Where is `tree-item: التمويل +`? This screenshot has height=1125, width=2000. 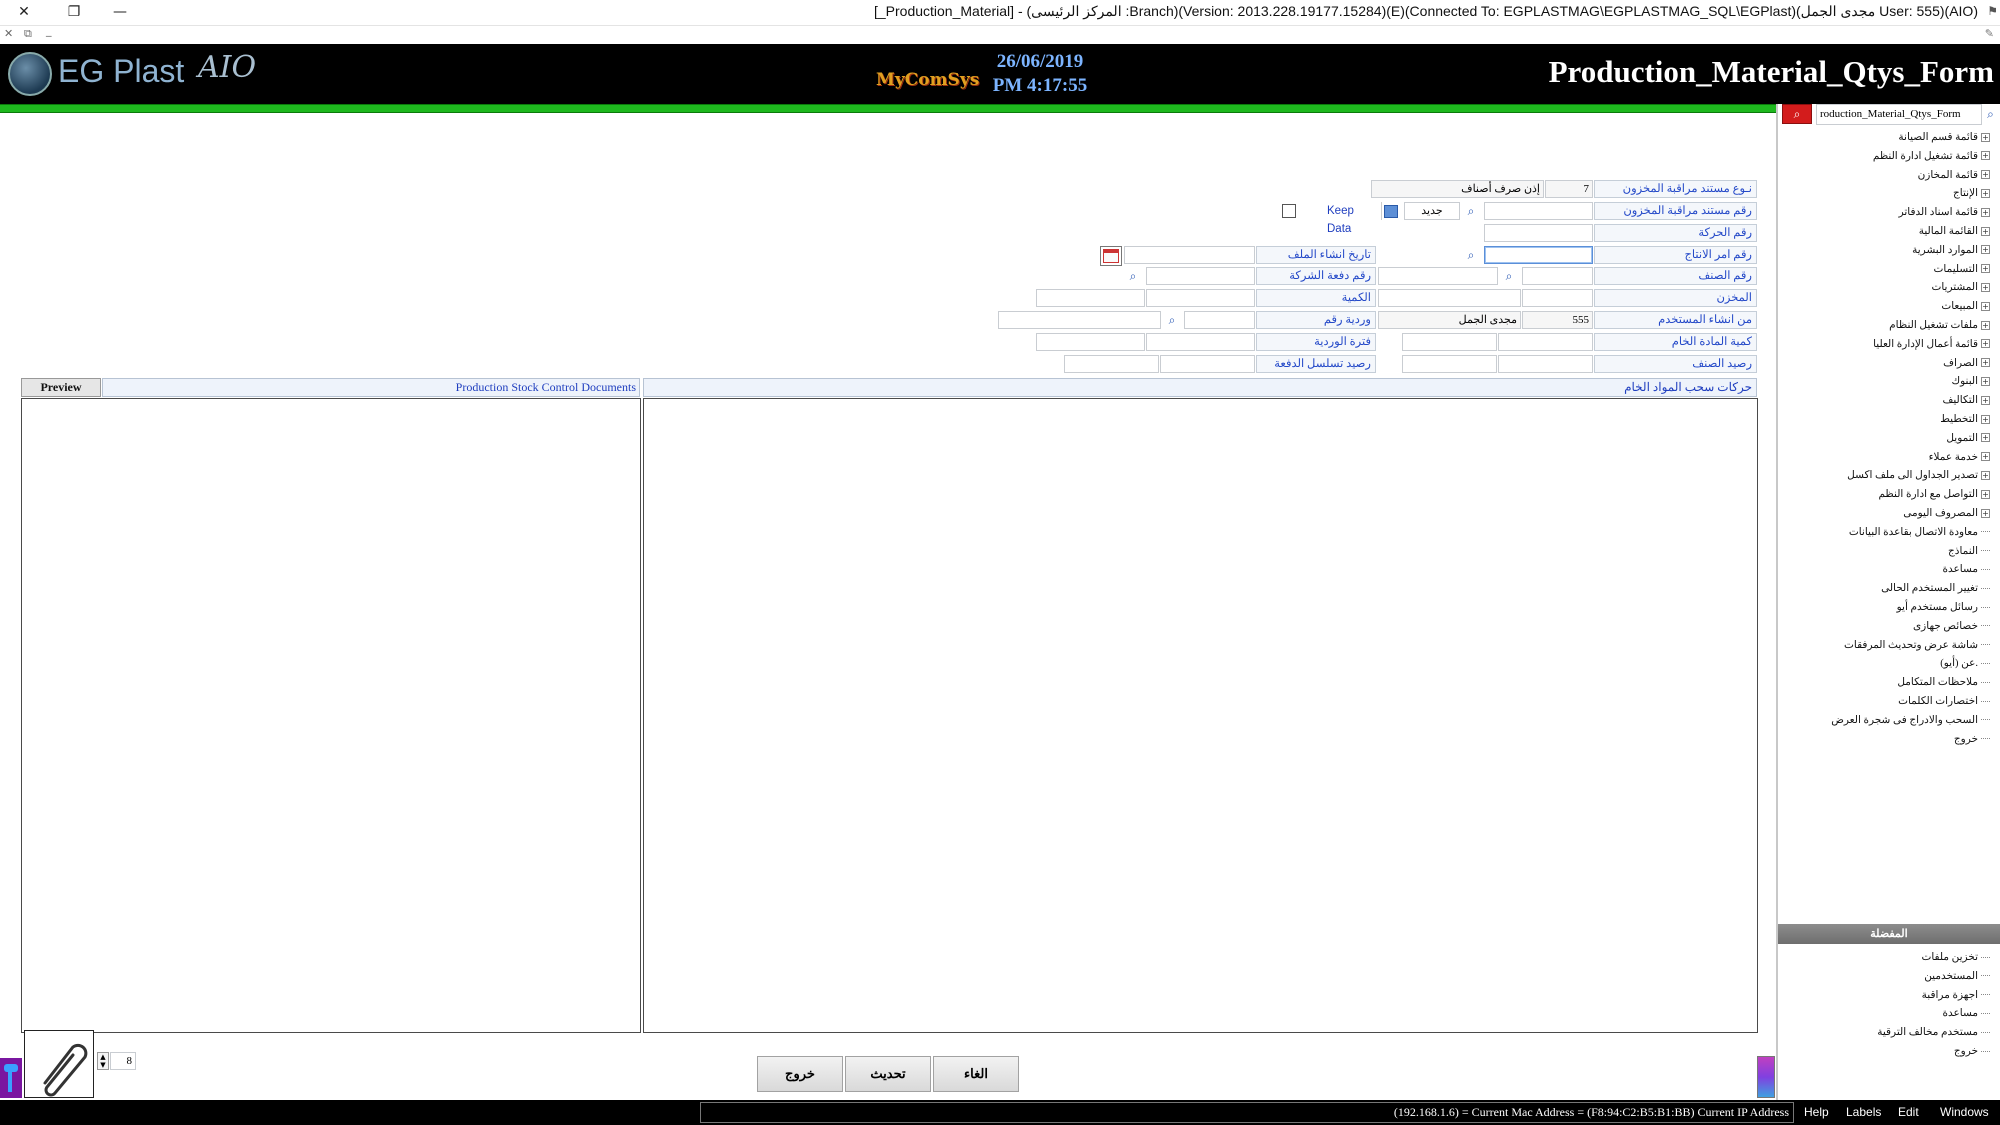 tree-item: التمويل + is located at coordinates (1968, 438).